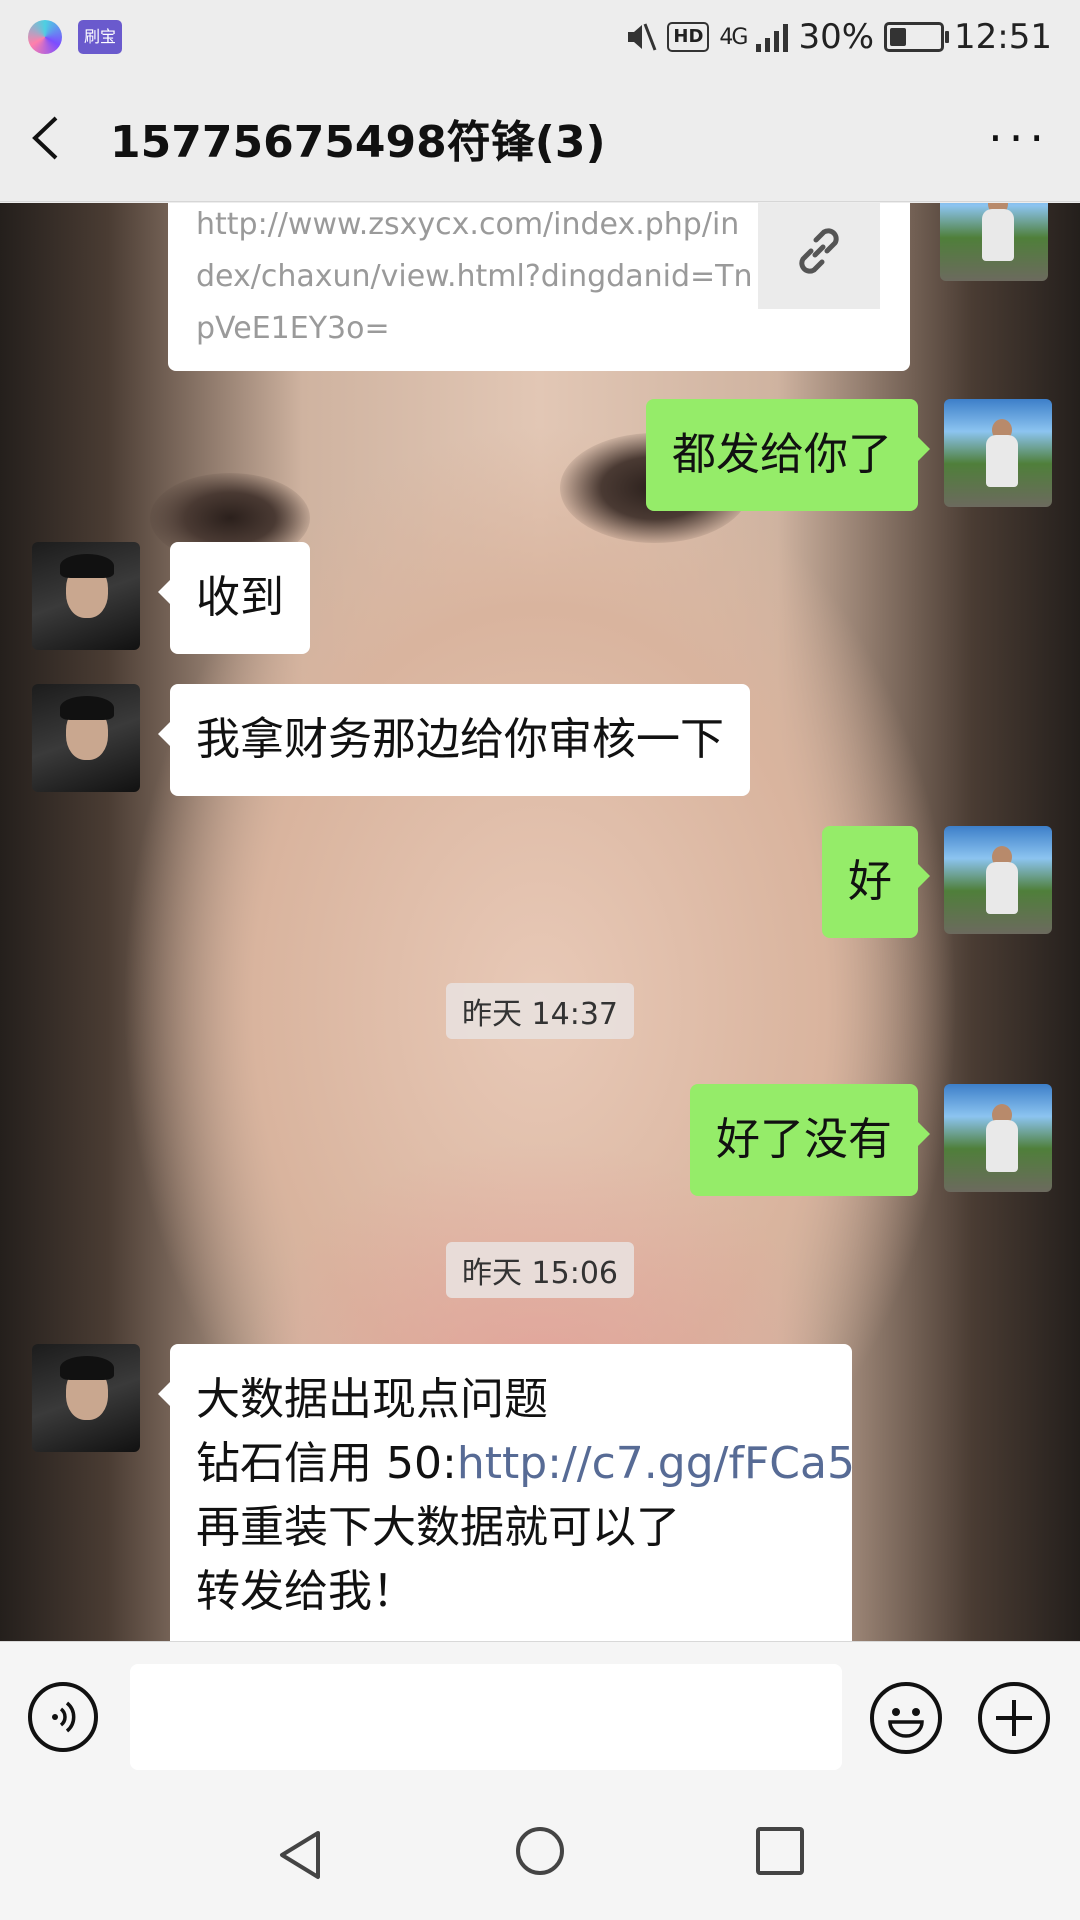  What do you see at coordinates (45, 37) in the screenshot?
I see `app-notification-icon` at bounding box center [45, 37].